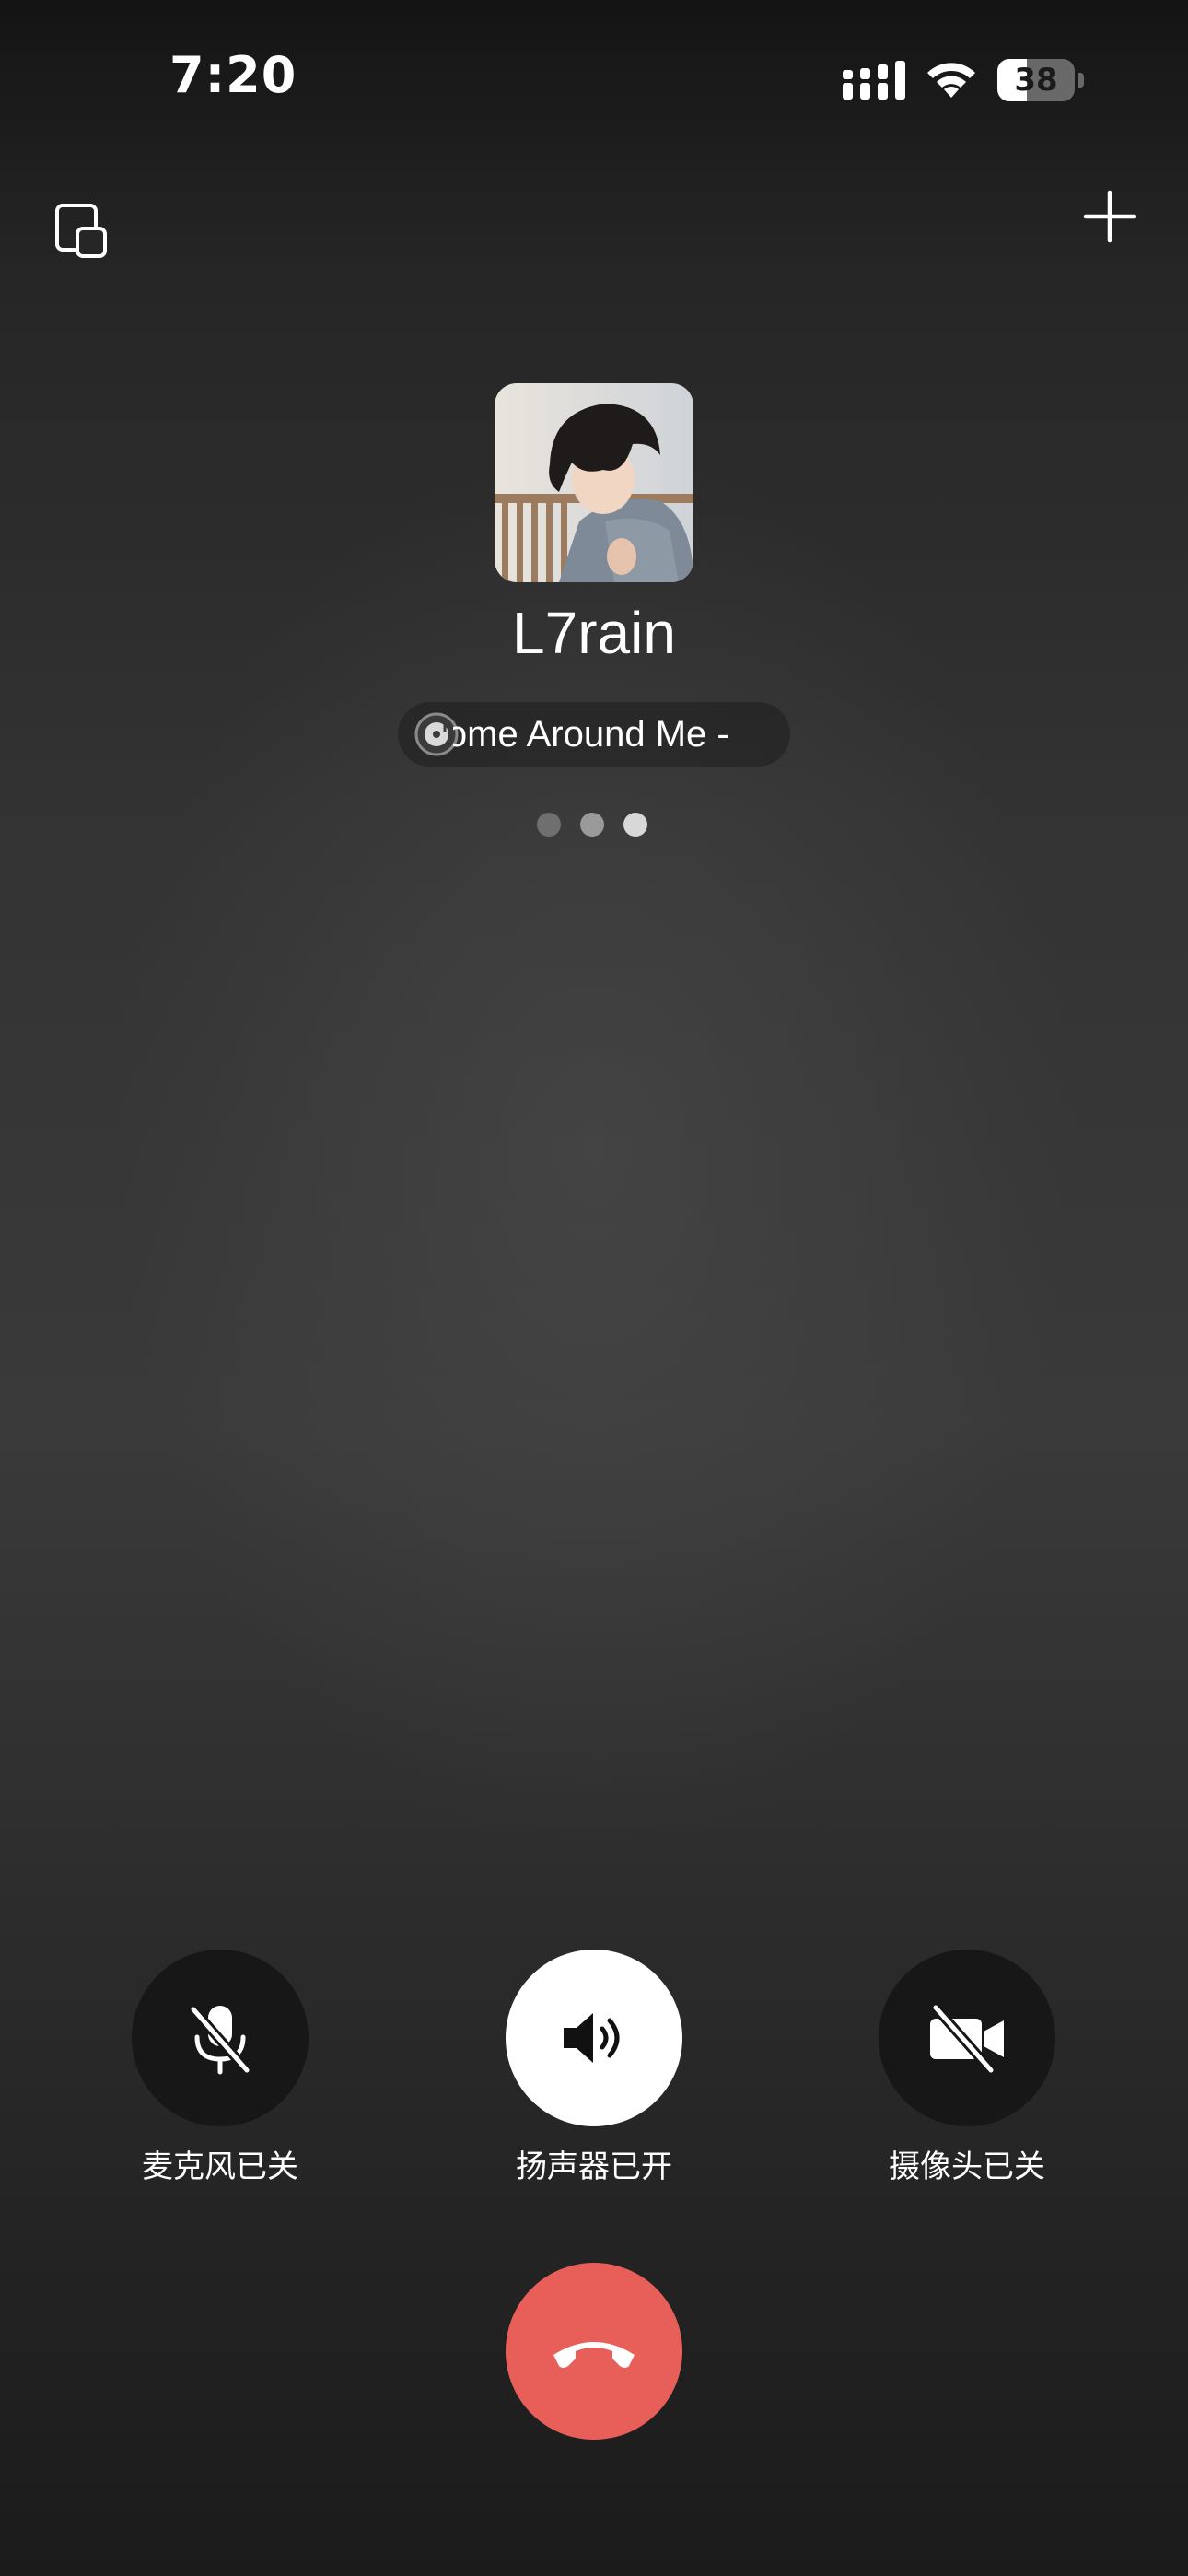 The height and width of the screenshot is (2576, 1188). I want to click on battery-body: 38, so click(1036, 80).